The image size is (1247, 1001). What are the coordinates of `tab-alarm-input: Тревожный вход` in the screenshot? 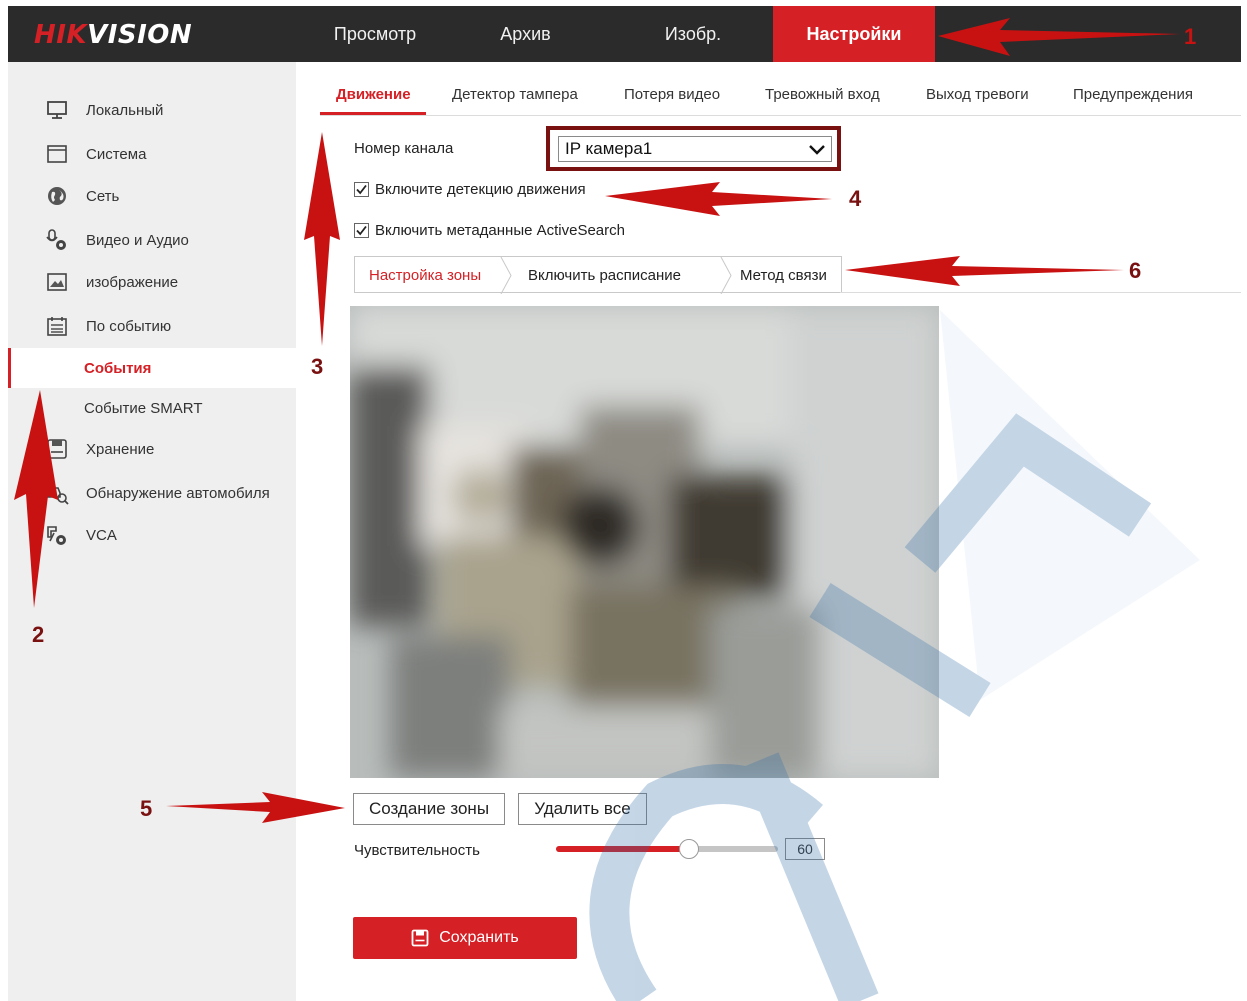 It's located at (822, 94).